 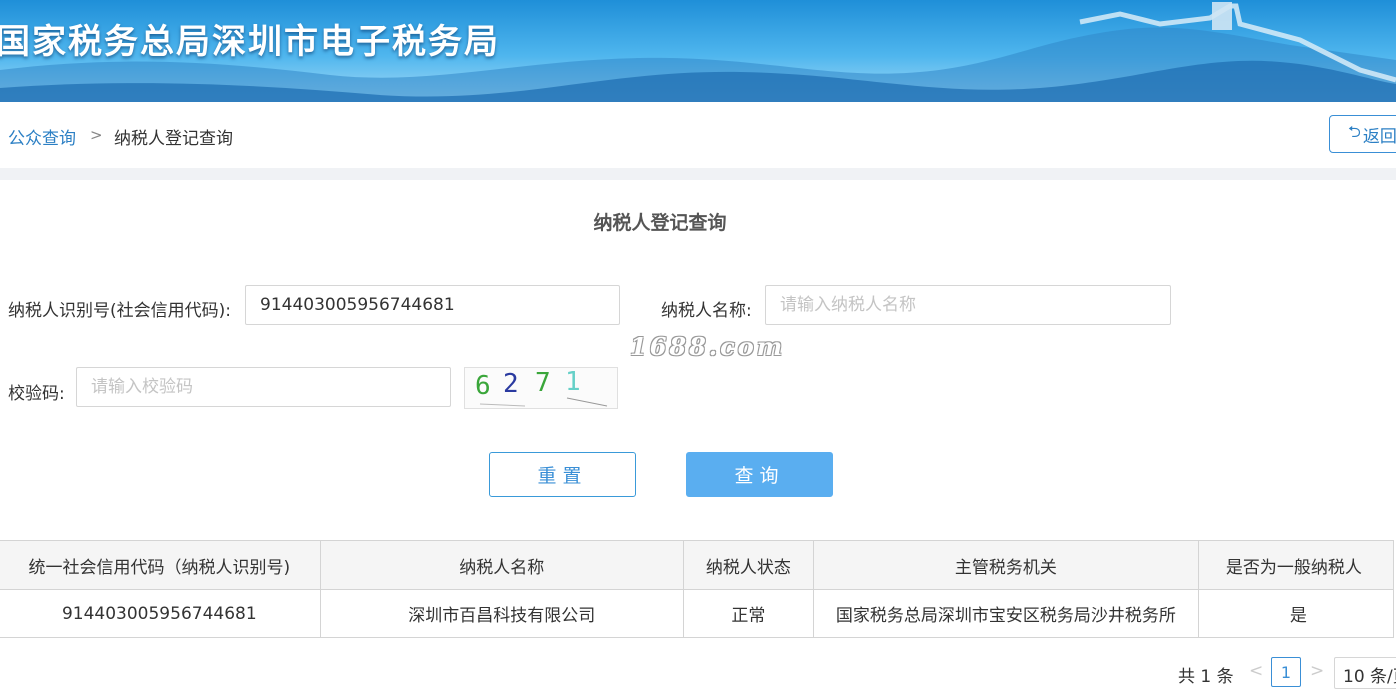 What do you see at coordinates (573, 382) in the screenshot?
I see `captcha-digit-4: 1` at bounding box center [573, 382].